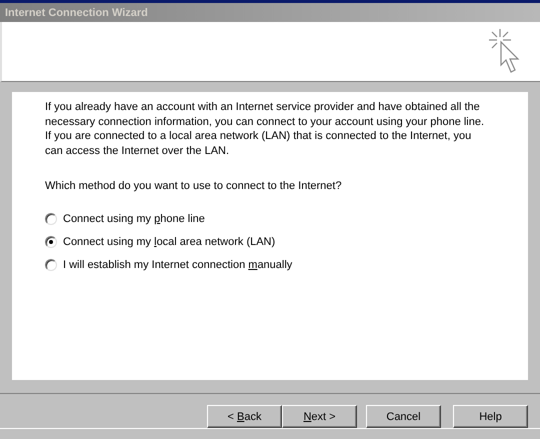  Describe the element at coordinates (244, 416) in the screenshot. I see `back-button: < Back` at that location.